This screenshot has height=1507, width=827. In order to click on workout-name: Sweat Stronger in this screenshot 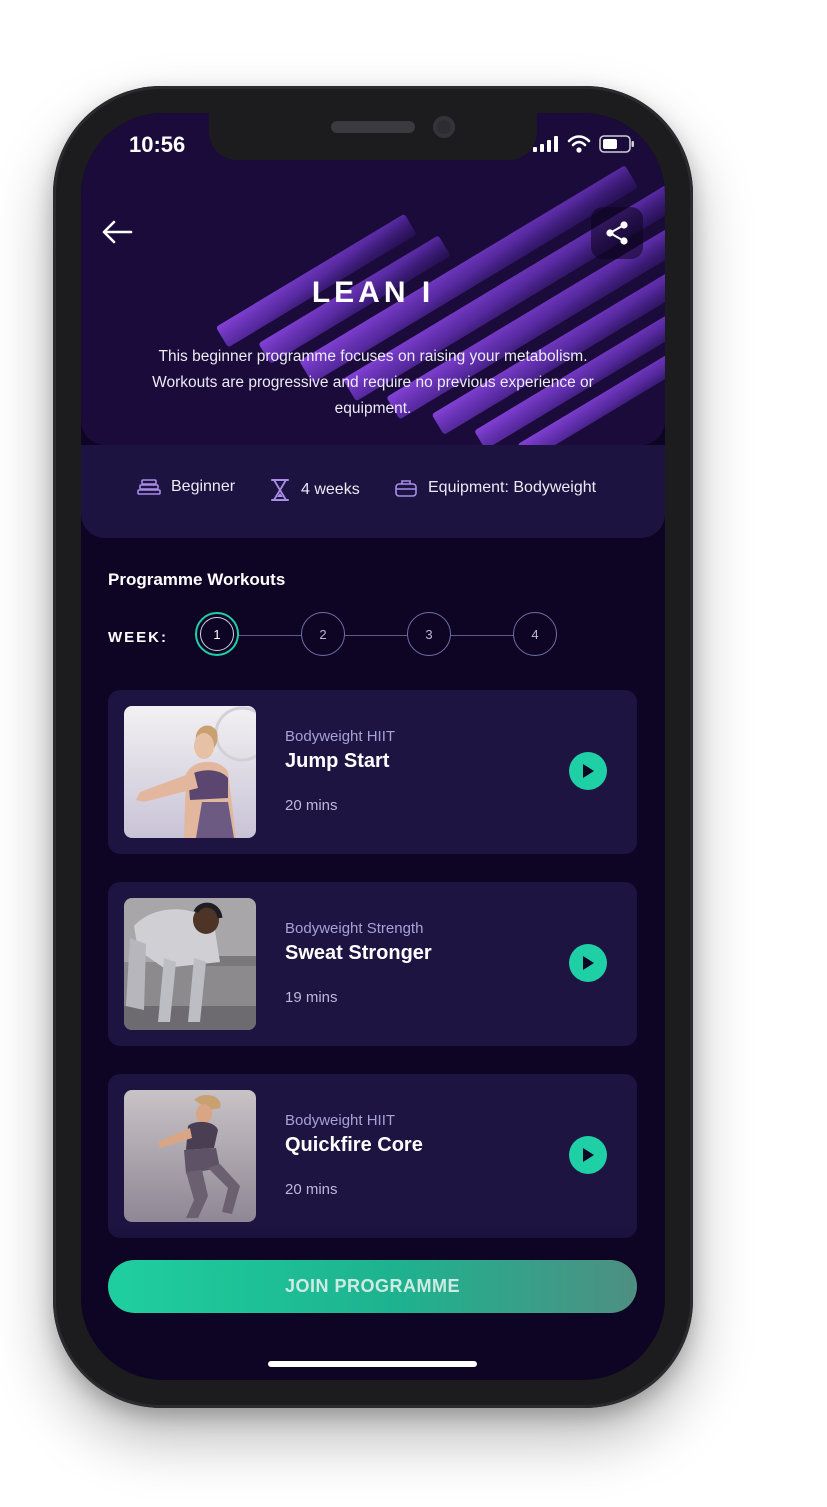, I will do `click(358, 953)`.